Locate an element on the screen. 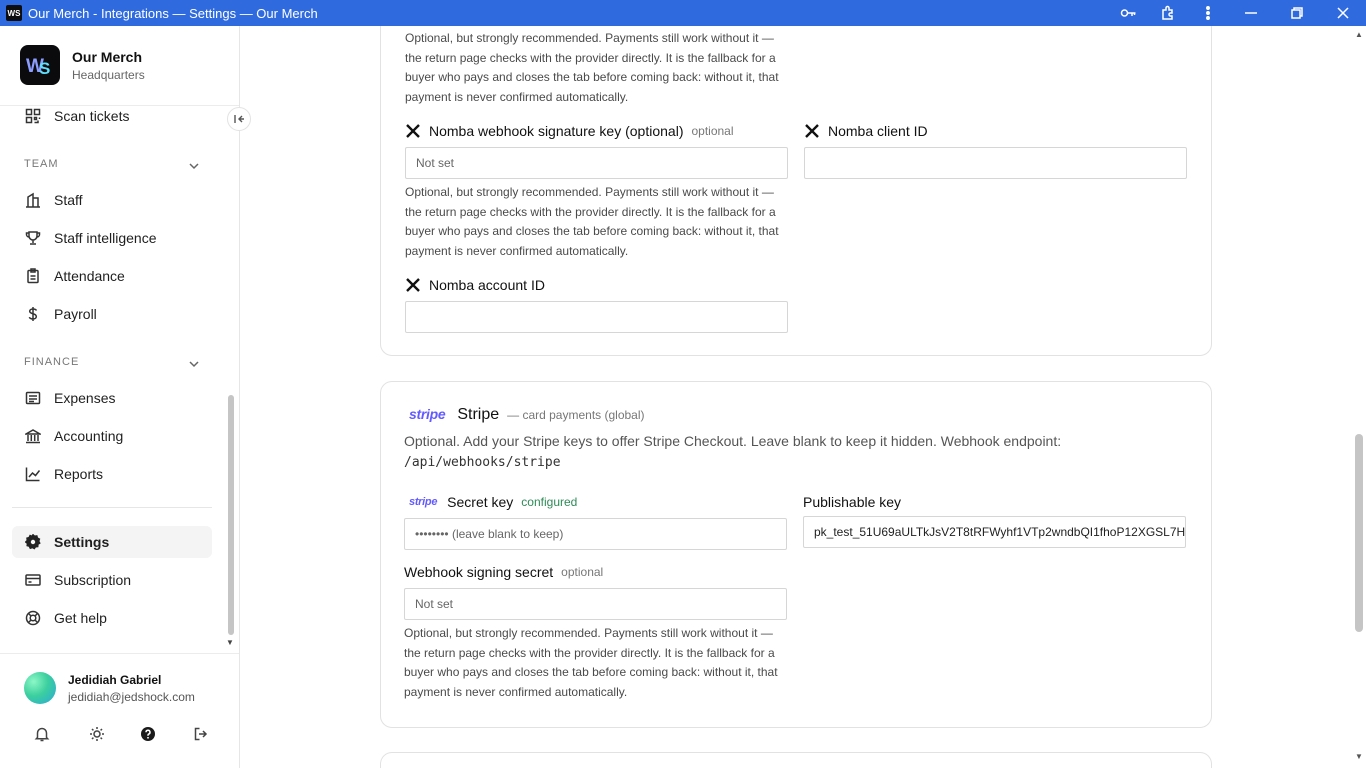  scroll-up-arrow-icon: ▲ is located at coordinates (1359, 34).